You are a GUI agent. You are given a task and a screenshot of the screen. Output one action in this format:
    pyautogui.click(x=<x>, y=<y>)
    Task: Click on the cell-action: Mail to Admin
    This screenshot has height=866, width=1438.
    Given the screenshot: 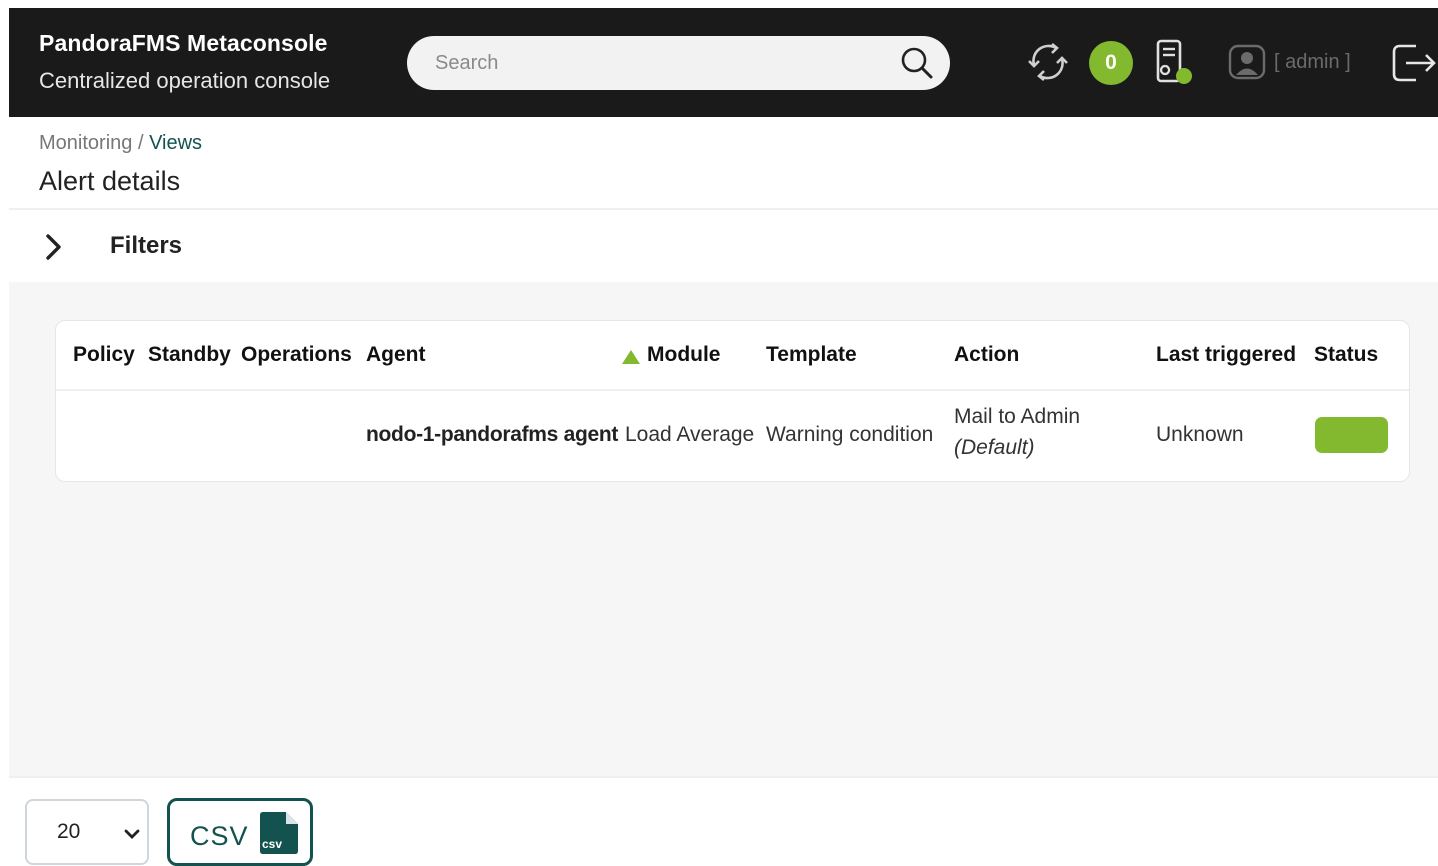 What is the action you would take?
    pyautogui.click(x=1017, y=416)
    